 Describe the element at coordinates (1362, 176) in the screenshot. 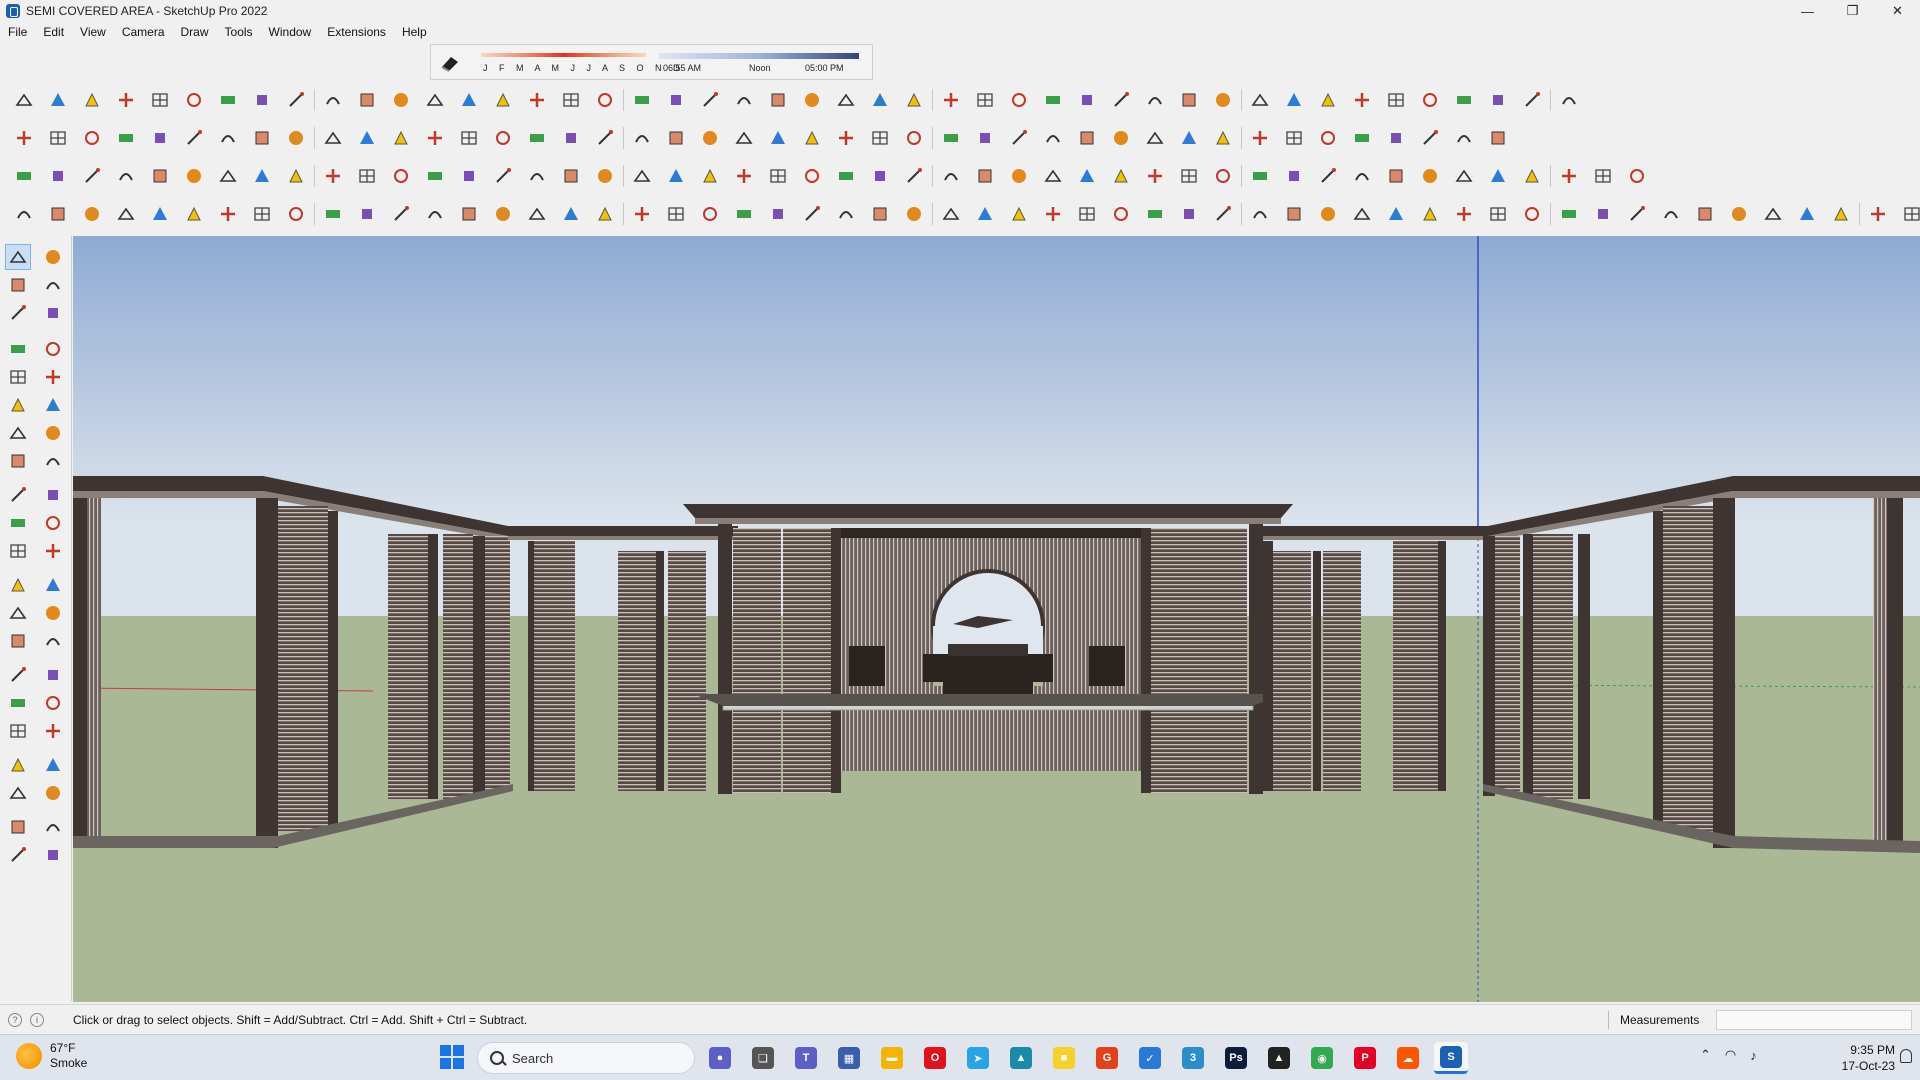

I see `edit-tool-40-icon` at that location.